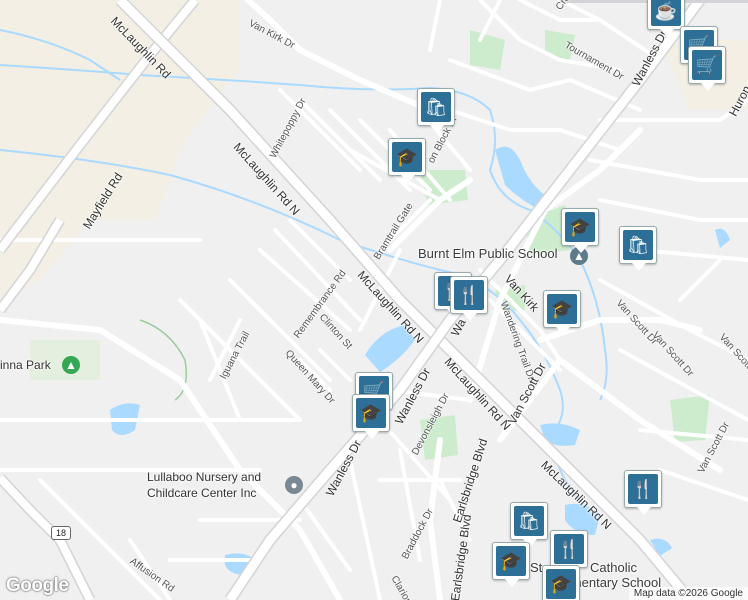 This screenshot has height=600, width=748. Describe the element at coordinates (202, 493) in the screenshot. I see `place-label-nursery-line2: Childcare Center Inc` at that location.